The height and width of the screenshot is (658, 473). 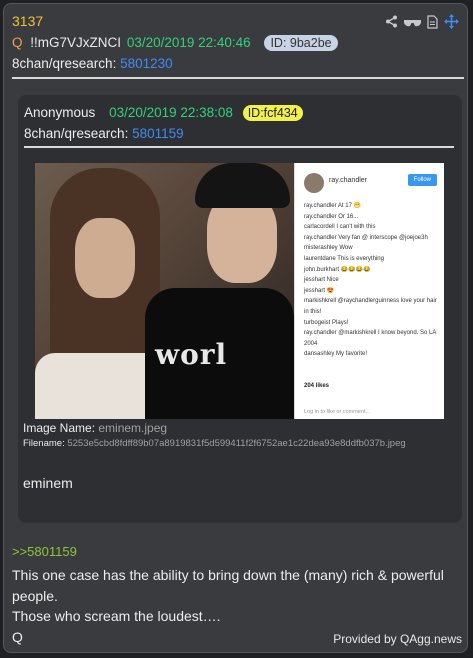 I want to click on quoted-meta: Anonymous 03/20/2019 22:38:08 ID:fcf434, so click(x=163, y=113).